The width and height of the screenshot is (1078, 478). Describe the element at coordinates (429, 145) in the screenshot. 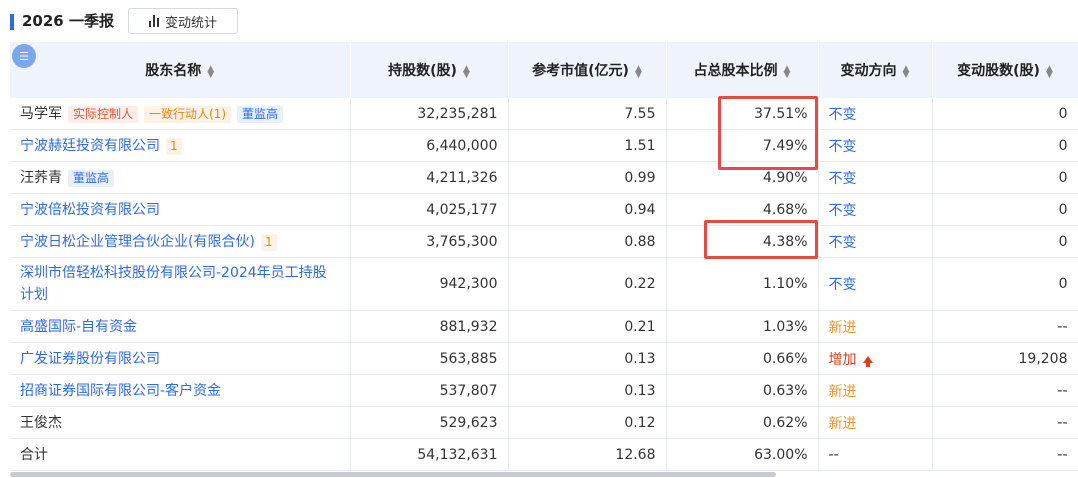

I see `shares-held-cell: 6,440,000` at that location.